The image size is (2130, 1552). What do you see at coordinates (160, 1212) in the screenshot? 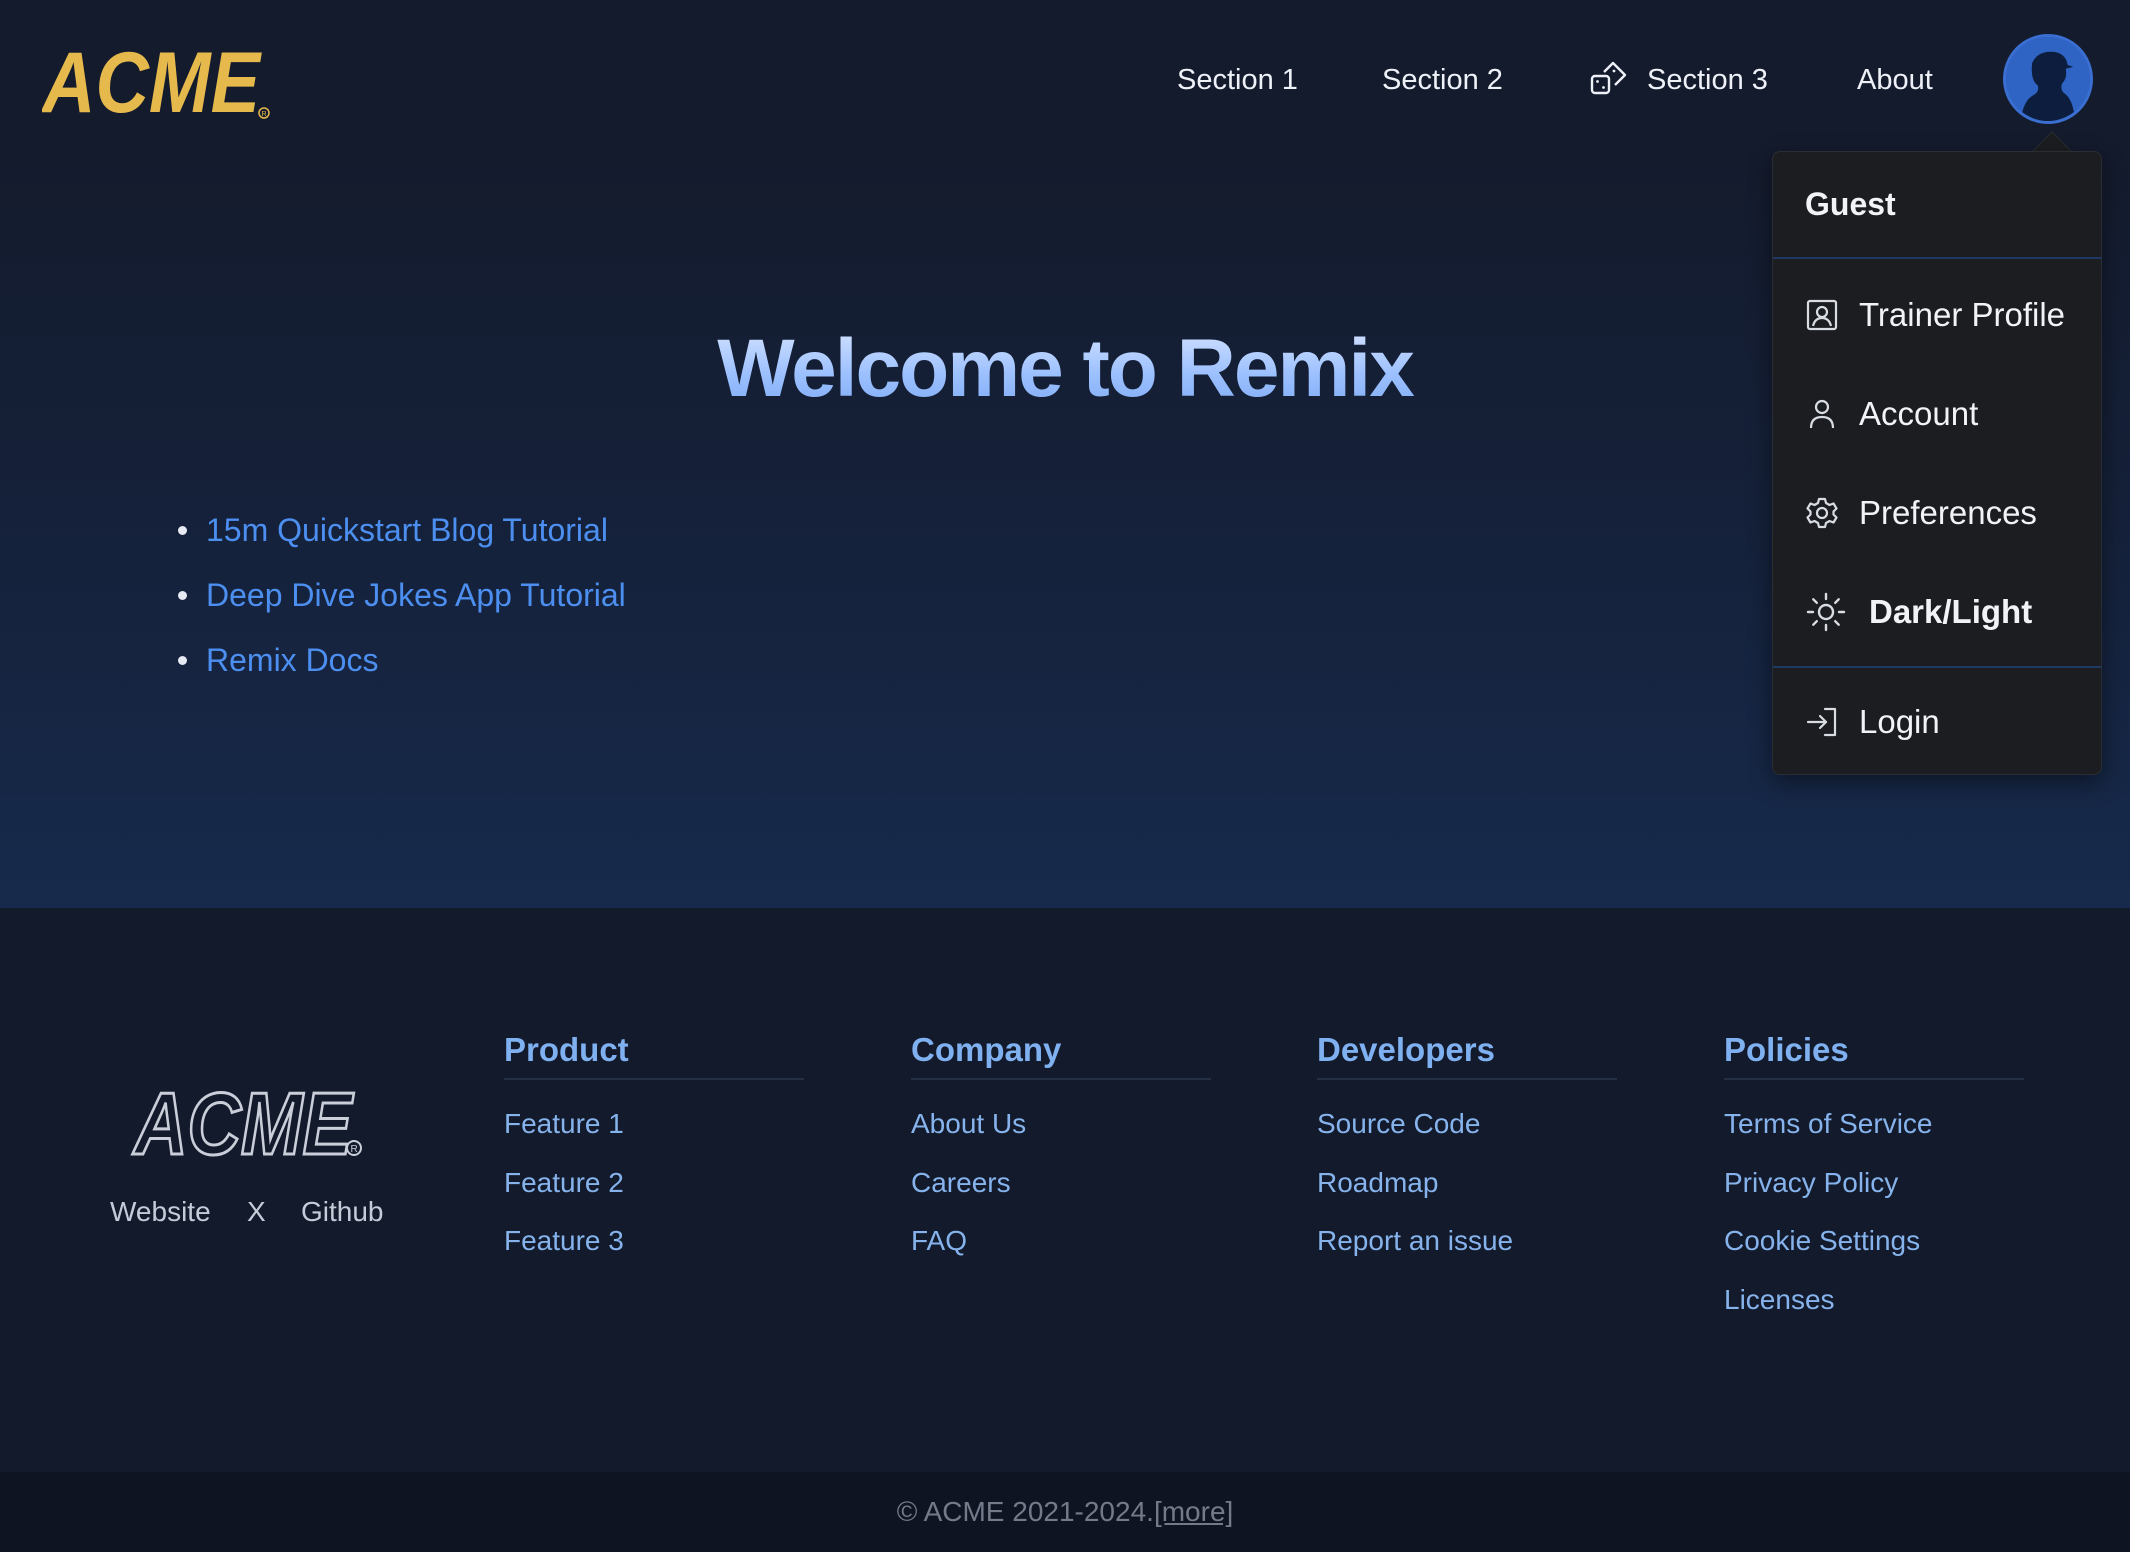
I see `social-website-link: Website` at bounding box center [160, 1212].